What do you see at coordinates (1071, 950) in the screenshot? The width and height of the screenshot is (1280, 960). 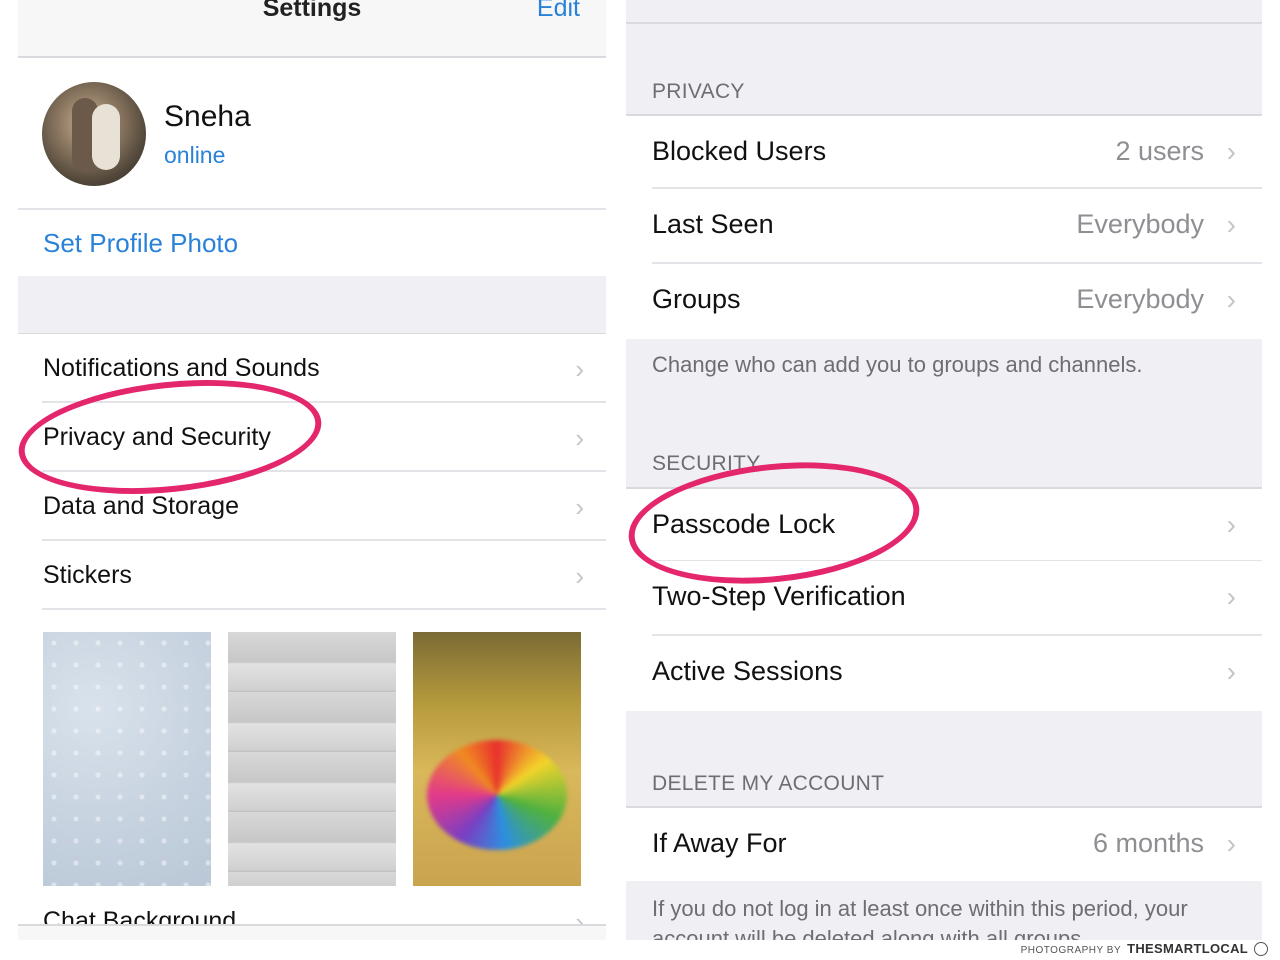 I see `watermark-prefix: PHOTOGRAPHY BY` at bounding box center [1071, 950].